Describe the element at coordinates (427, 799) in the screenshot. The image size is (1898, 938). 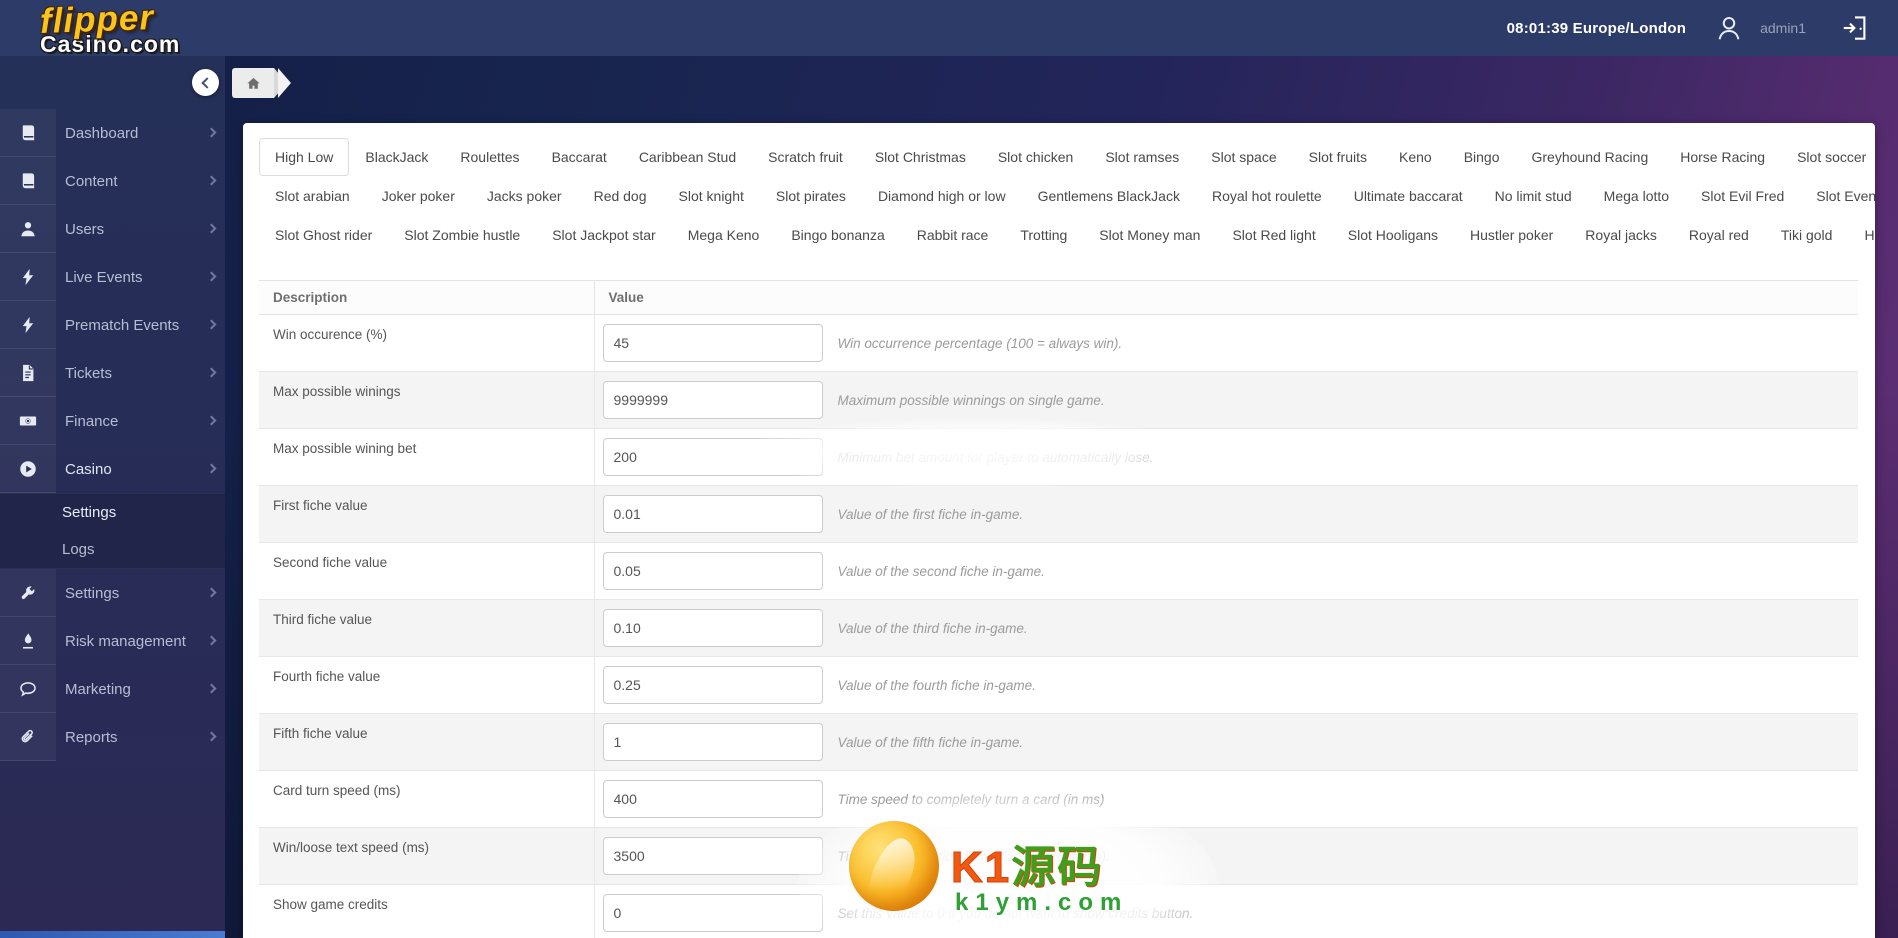
I see `setting-description: Card turn speed (ms)` at that location.